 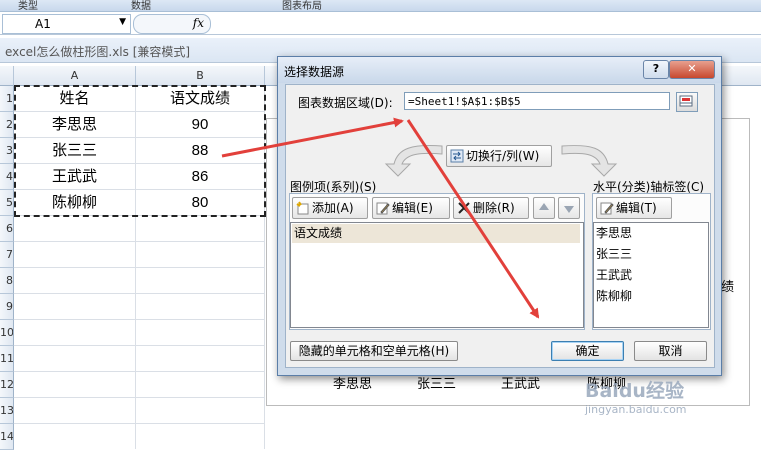 I want to click on red-arrow-to-range, so click(x=312, y=137).